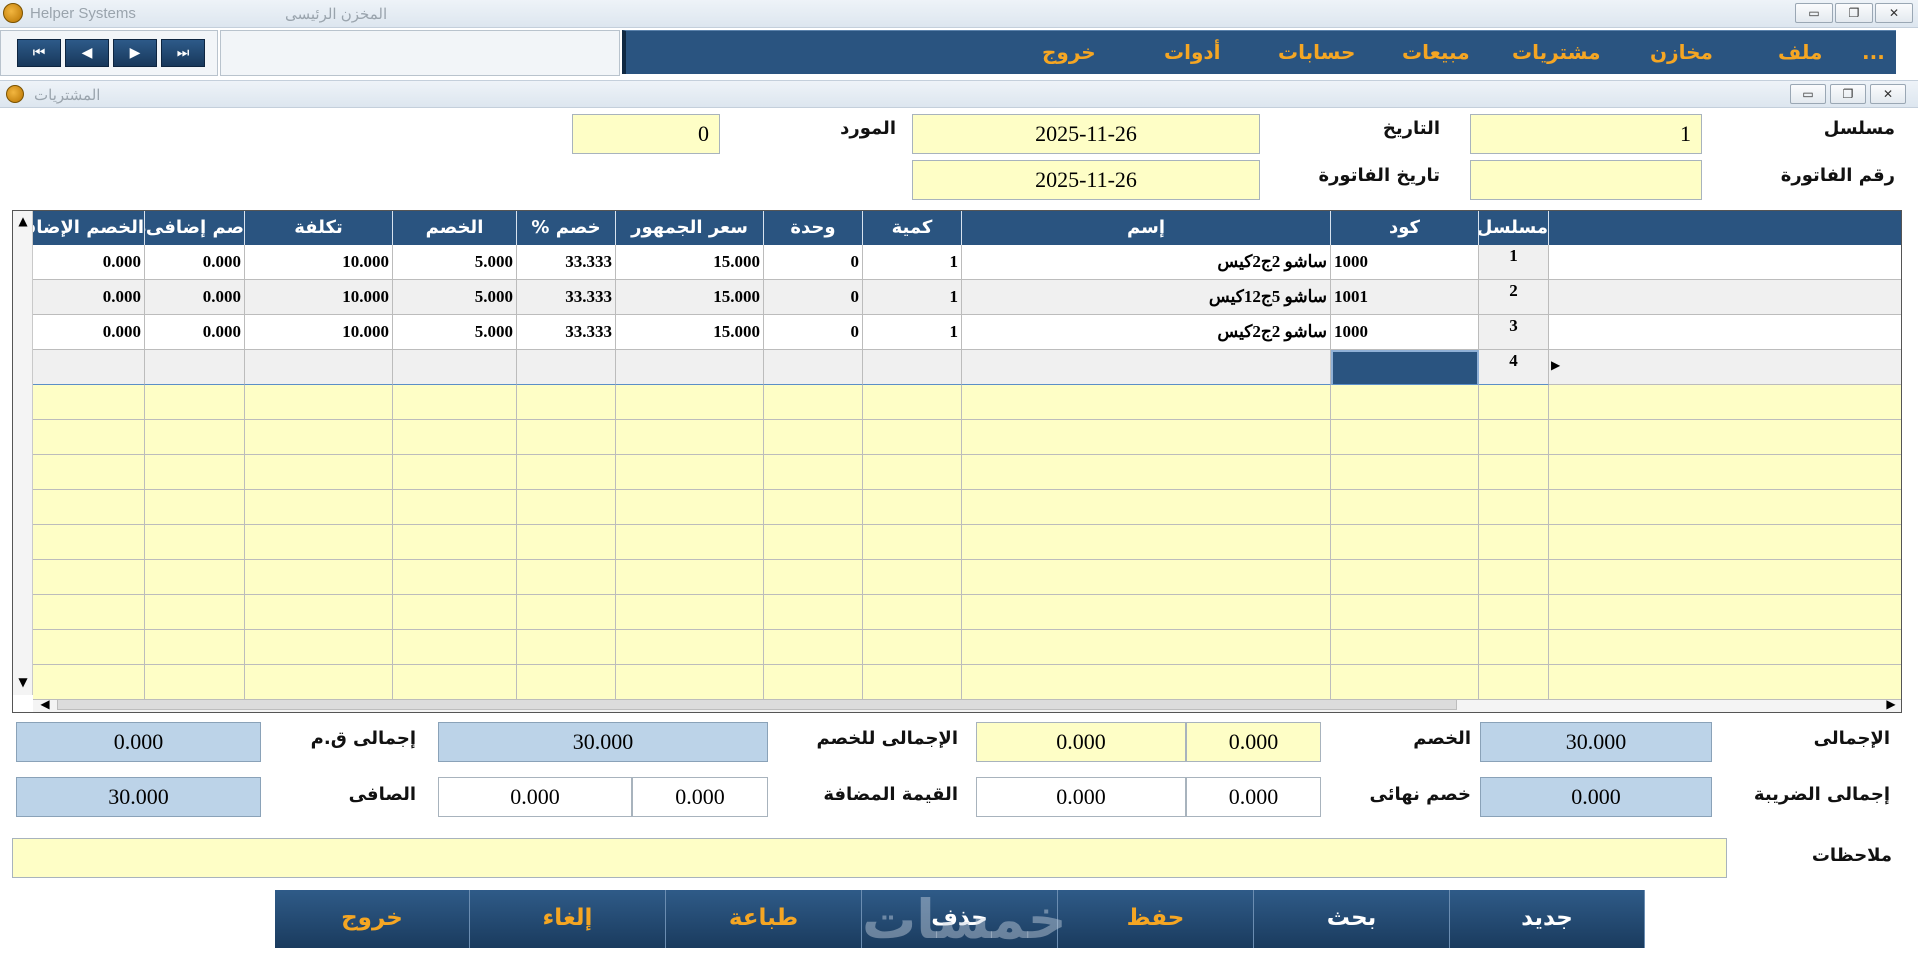  What do you see at coordinates (23, 453) in the screenshot?
I see `grid-vertical-scrollbar: ▲ ▼` at bounding box center [23, 453].